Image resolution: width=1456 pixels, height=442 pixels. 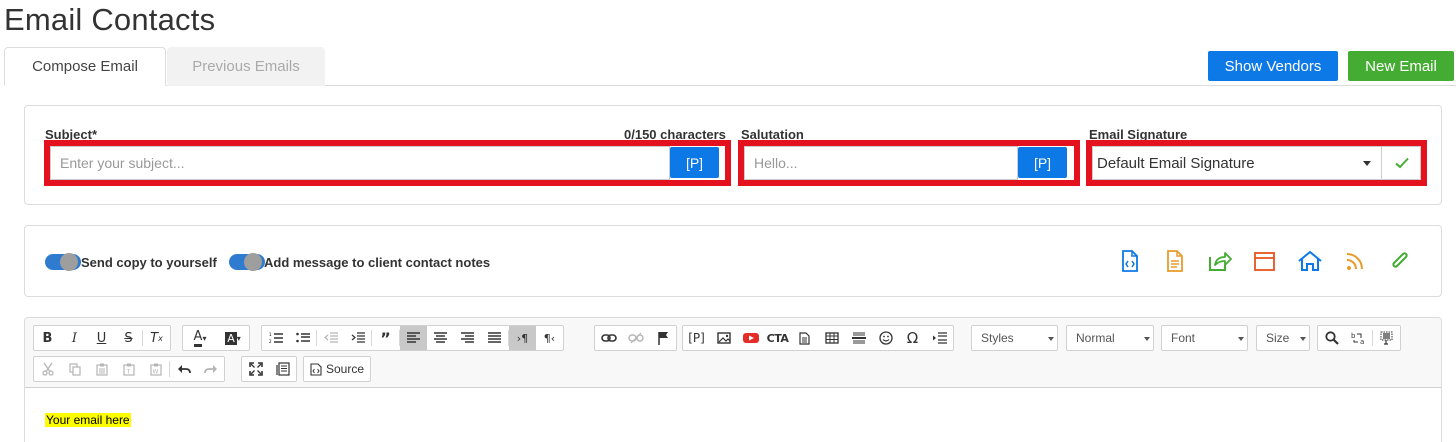 I want to click on decrease-indent-icon, so click(x=330, y=338).